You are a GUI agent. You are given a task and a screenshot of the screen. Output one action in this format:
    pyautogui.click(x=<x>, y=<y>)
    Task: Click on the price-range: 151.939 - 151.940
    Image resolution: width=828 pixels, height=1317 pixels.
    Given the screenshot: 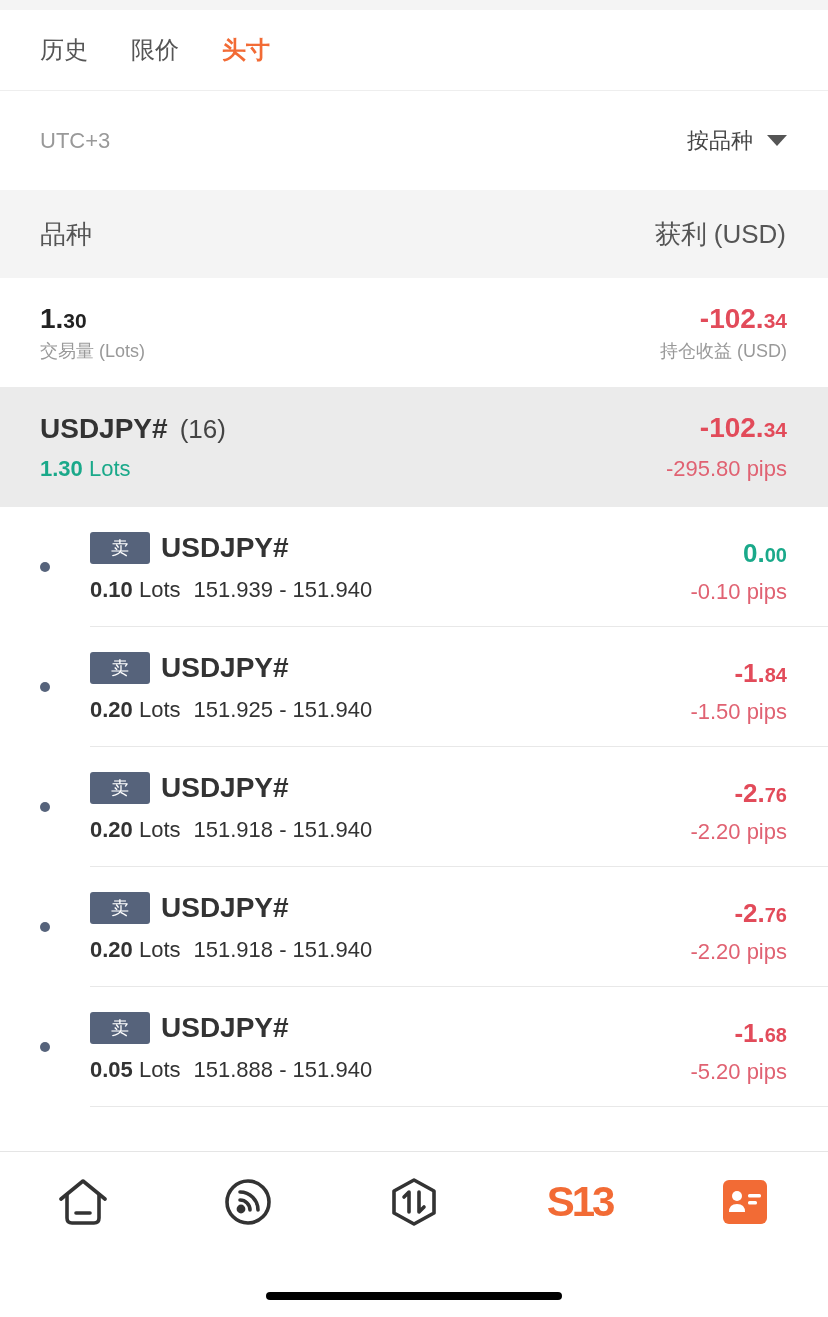 What is the action you would take?
    pyautogui.click(x=283, y=590)
    